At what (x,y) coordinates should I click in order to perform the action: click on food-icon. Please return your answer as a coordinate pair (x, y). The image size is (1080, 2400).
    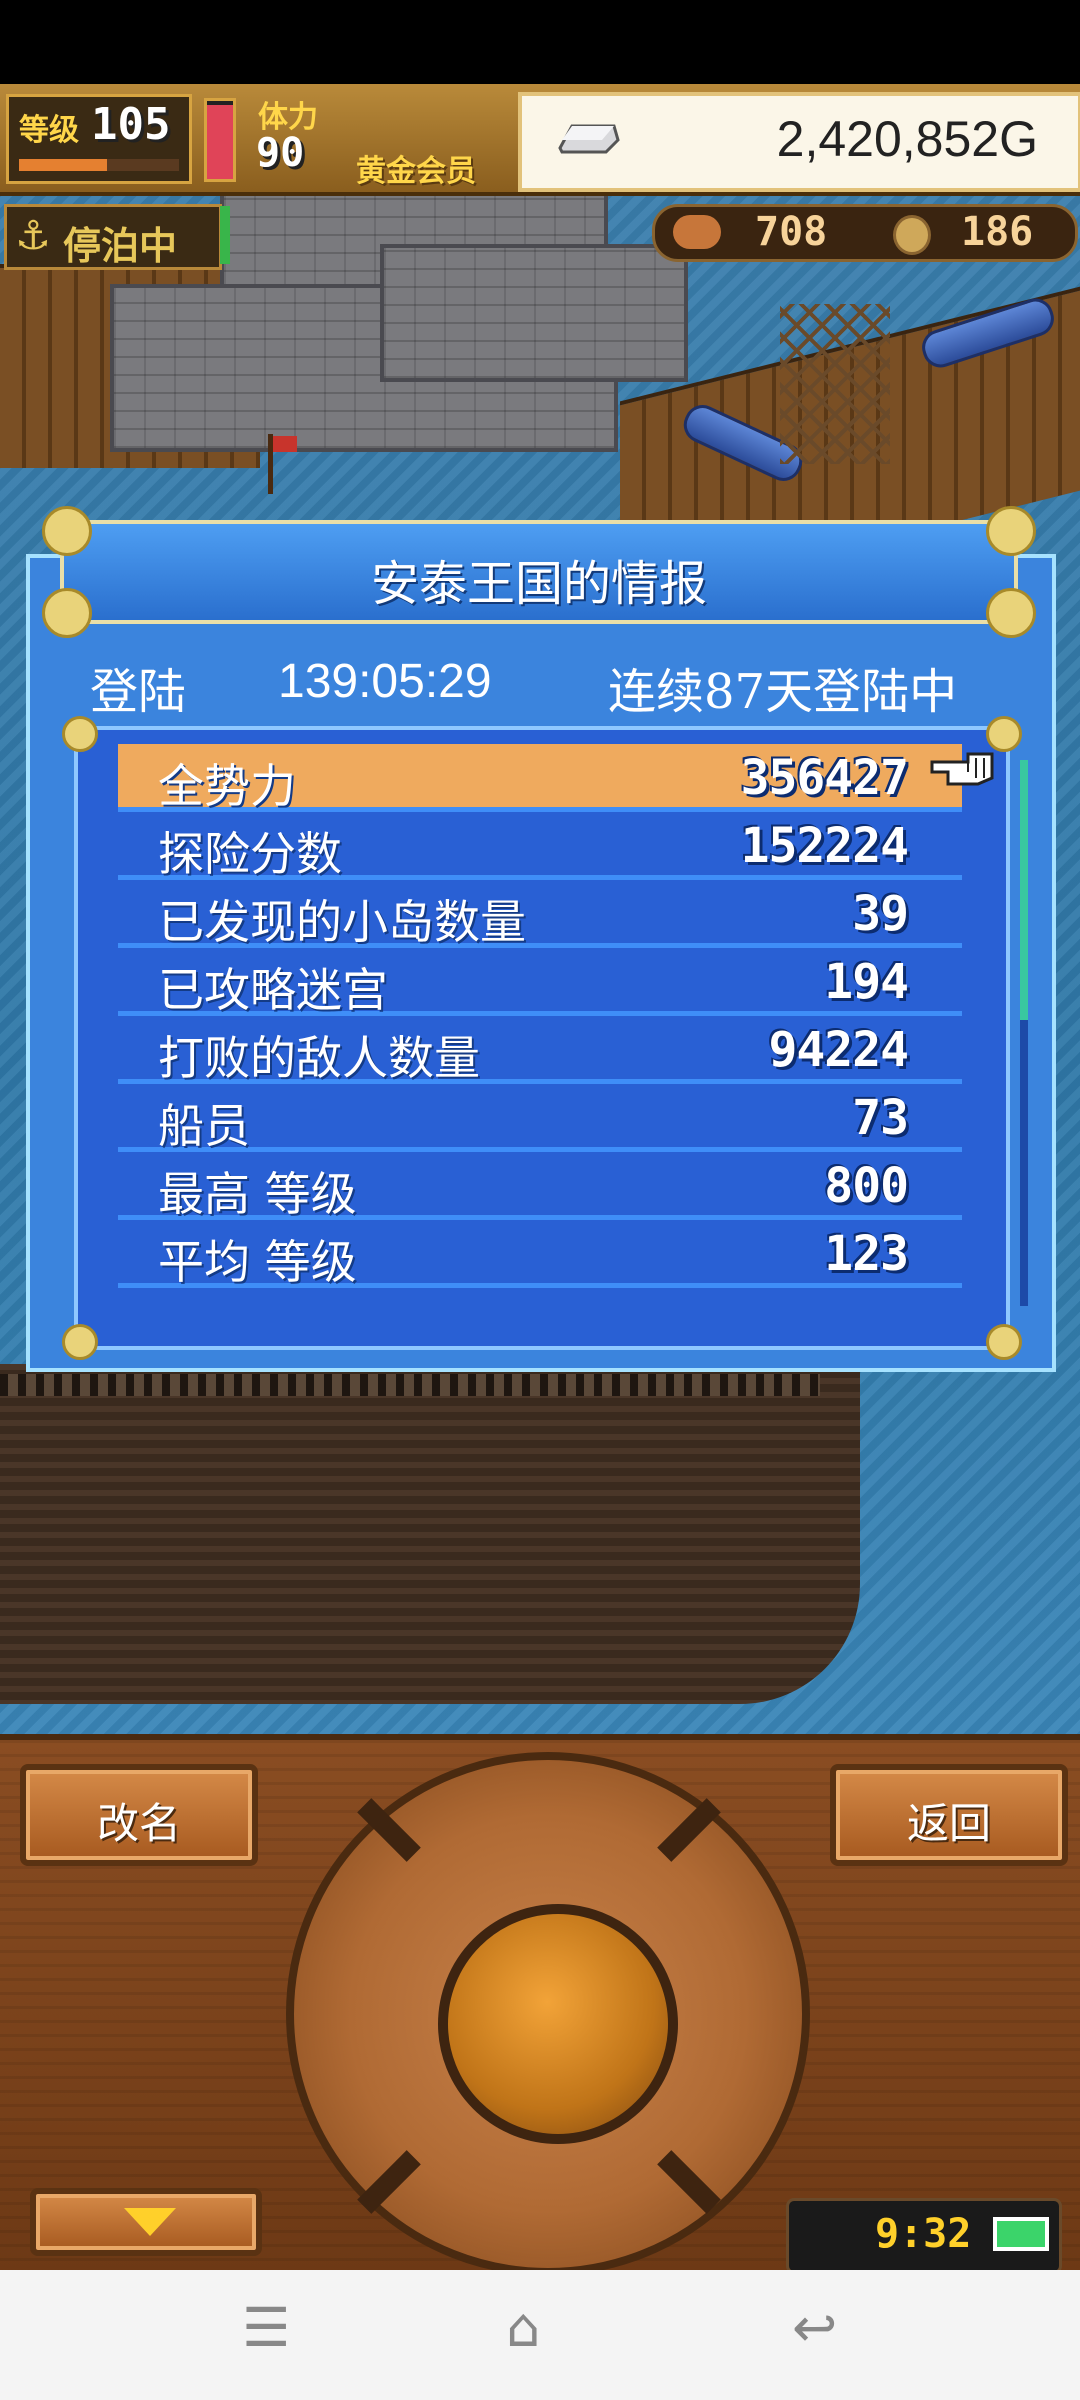
    Looking at the image, I should click on (697, 232).